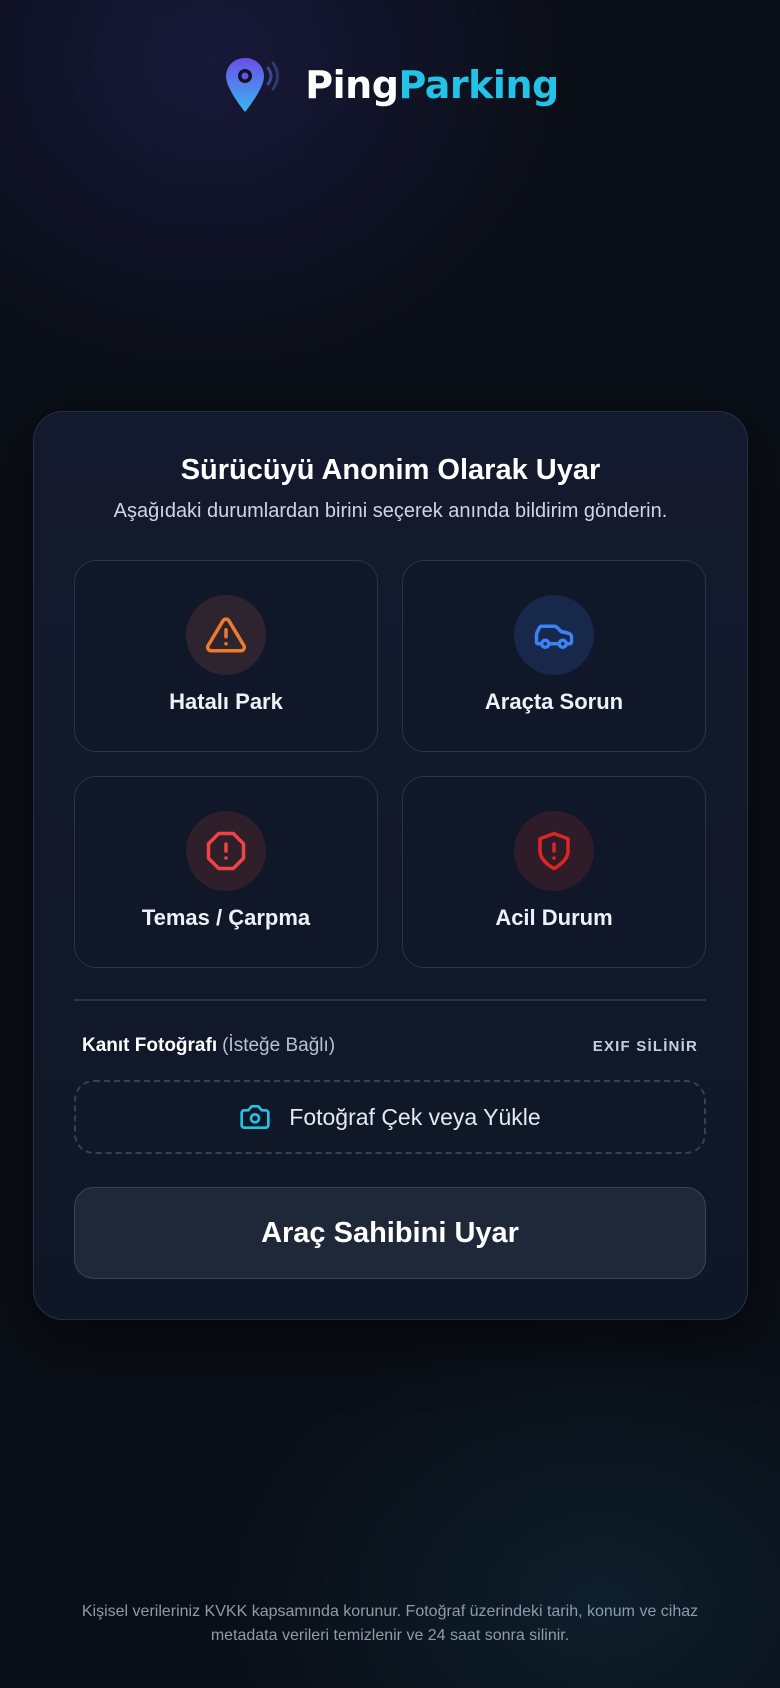 The width and height of the screenshot is (780, 1688). Describe the element at coordinates (390, 1233) in the screenshot. I see `submit-button: Araç Sahibini Uyar` at that location.